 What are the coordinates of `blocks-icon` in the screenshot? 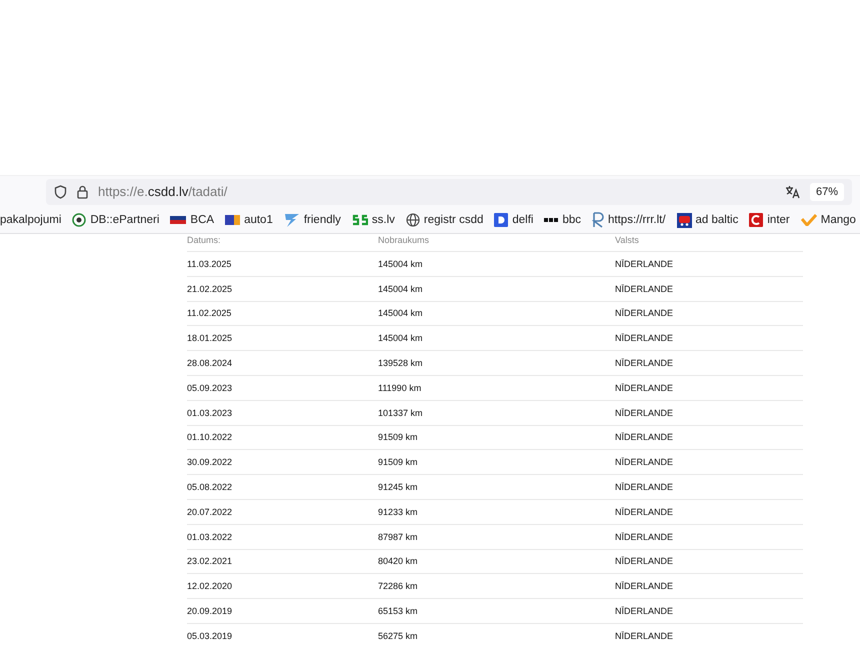 It's located at (551, 220).